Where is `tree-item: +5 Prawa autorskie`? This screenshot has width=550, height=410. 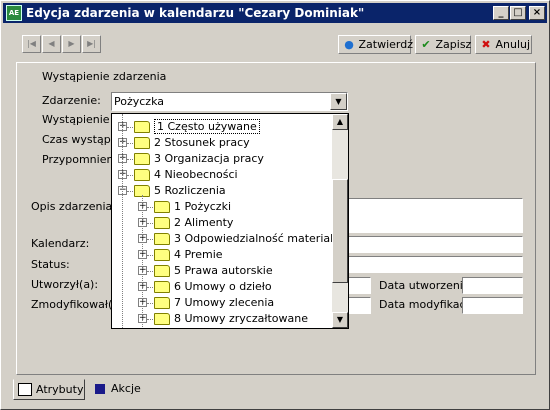
tree-item: +5 Prawa autorskie is located at coordinates (222, 271).